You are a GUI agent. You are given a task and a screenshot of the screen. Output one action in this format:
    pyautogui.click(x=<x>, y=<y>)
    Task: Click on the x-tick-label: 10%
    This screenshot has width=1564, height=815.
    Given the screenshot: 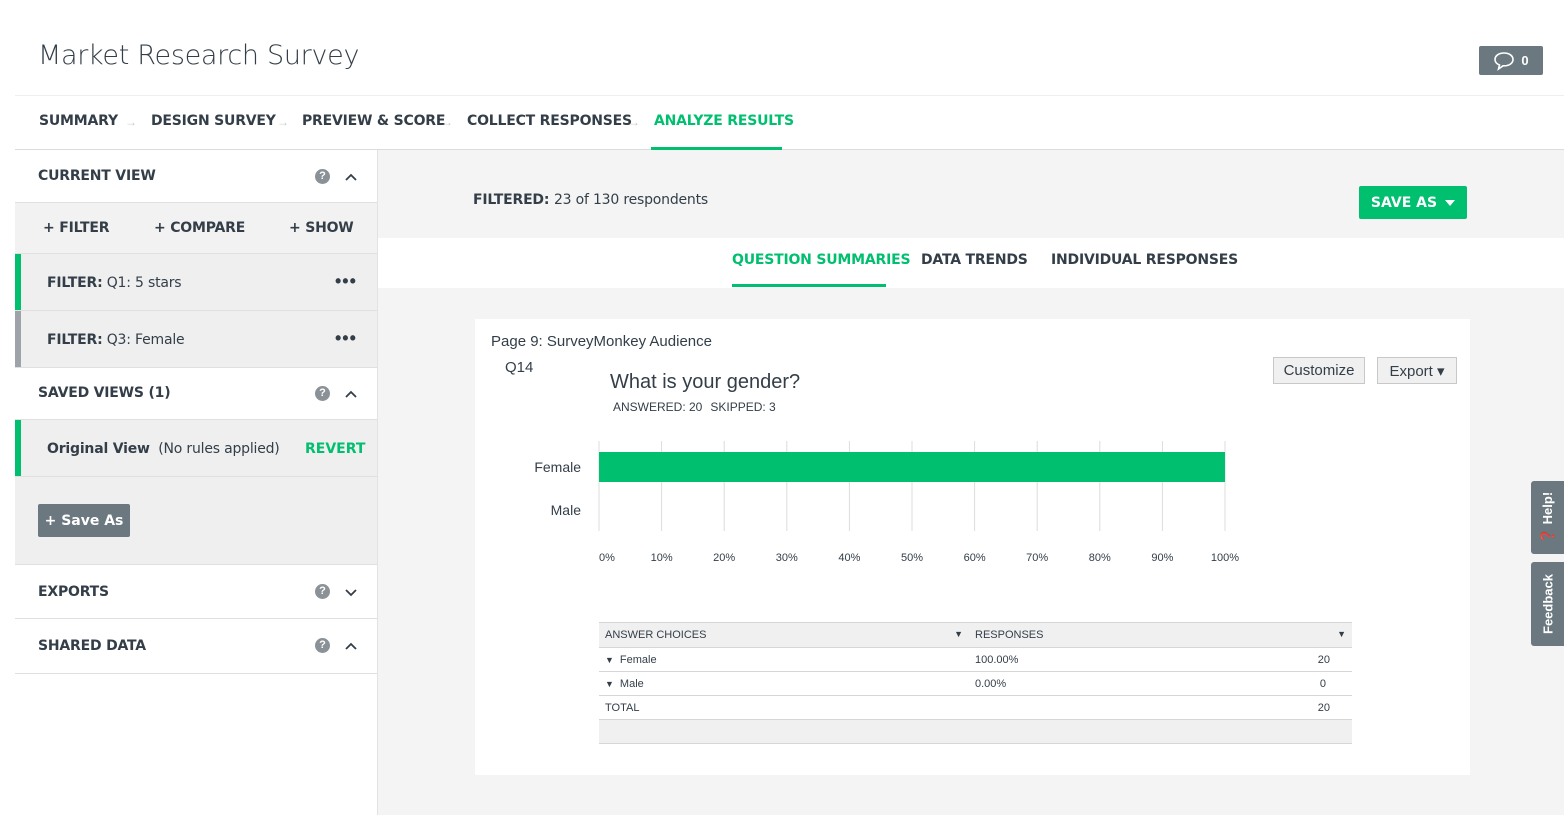 What is the action you would take?
    pyautogui.click(x=662, y=558)
    